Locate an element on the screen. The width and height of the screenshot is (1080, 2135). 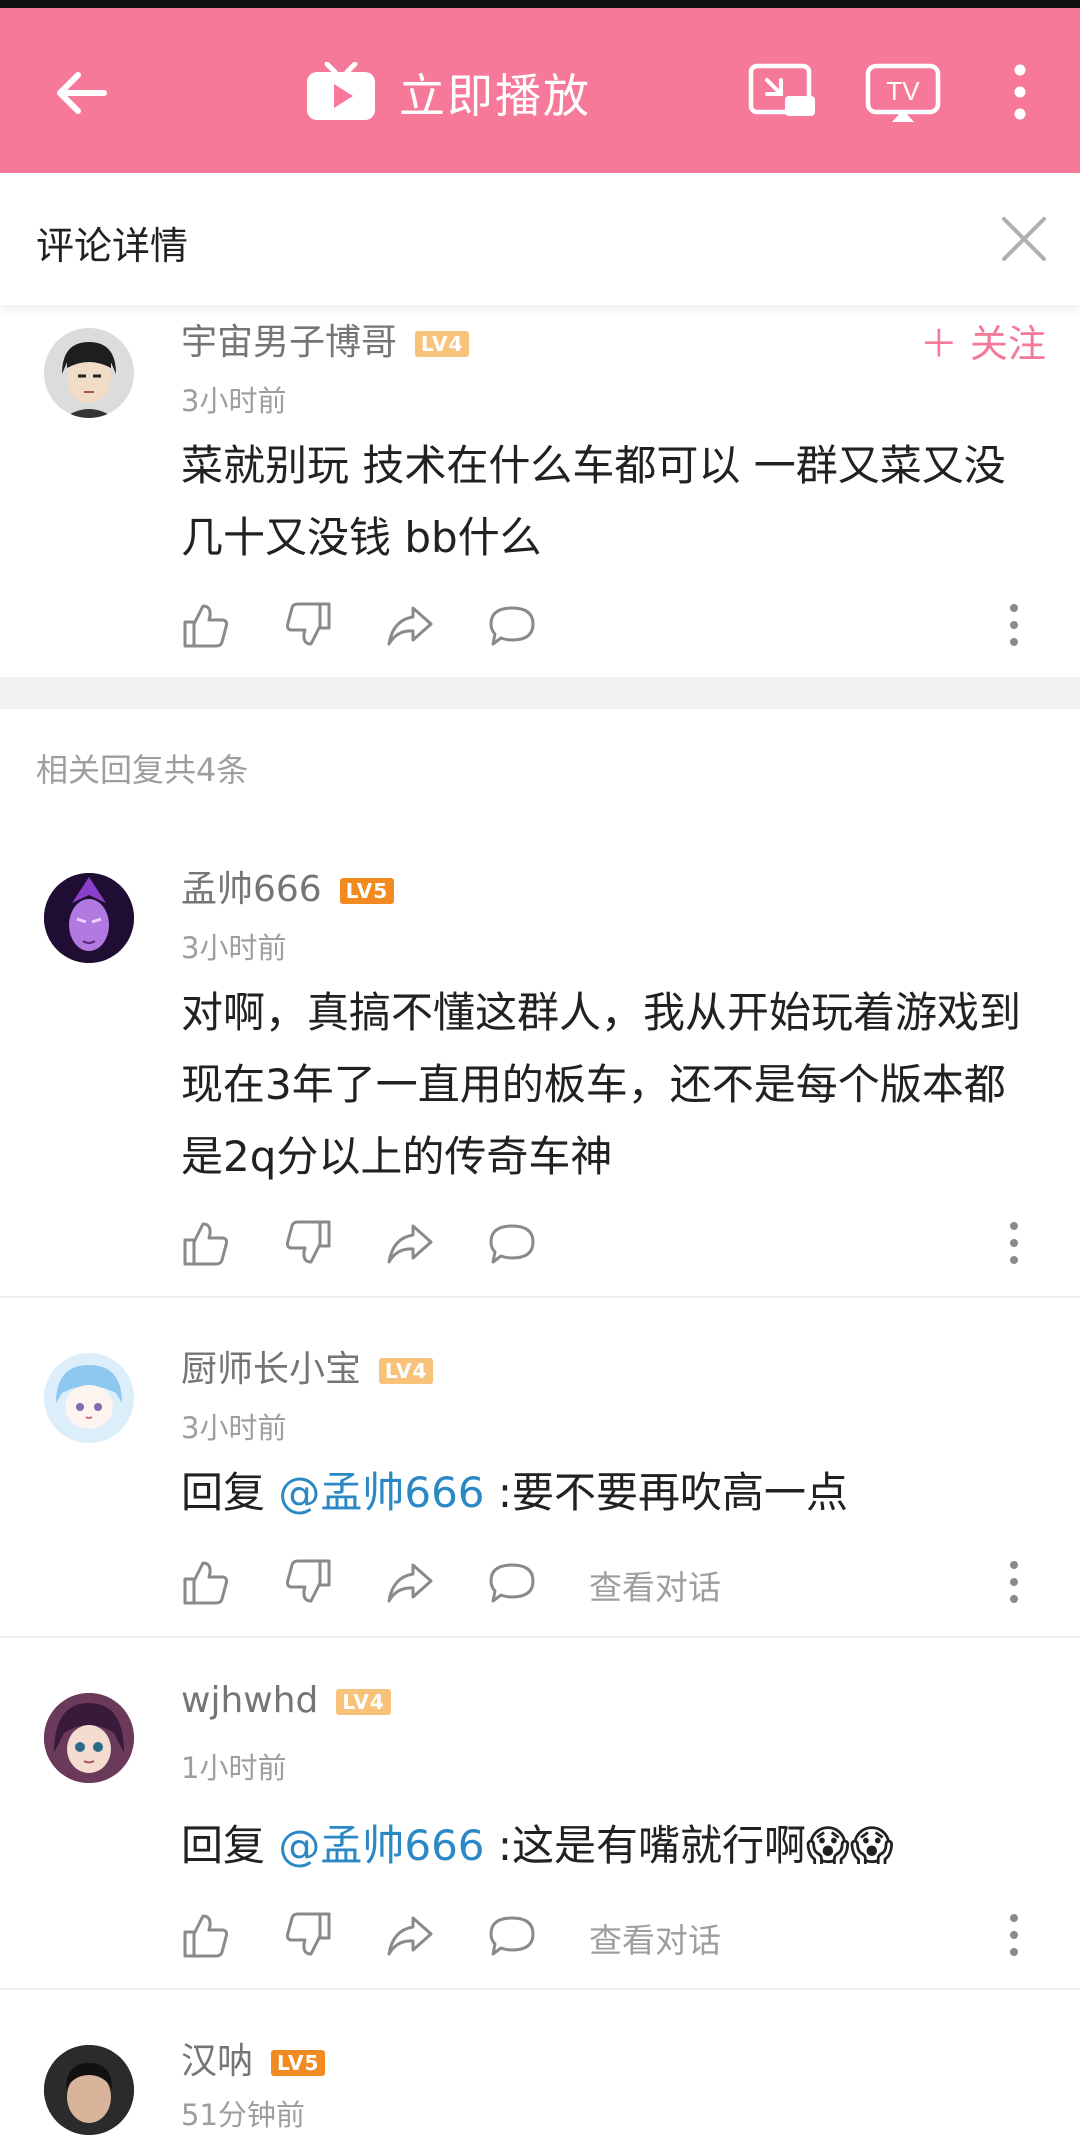
app-bar: 立即播放 TV is located at coordinates (540, 90).